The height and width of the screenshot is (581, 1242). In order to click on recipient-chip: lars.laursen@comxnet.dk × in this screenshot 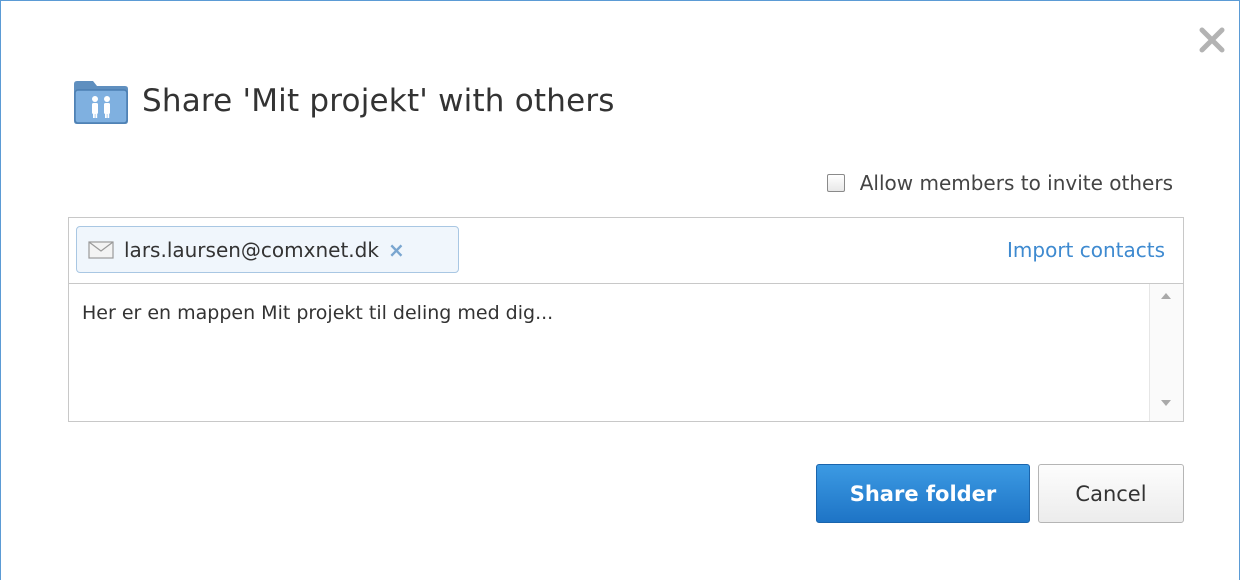, I will do `click(267, 249)`.